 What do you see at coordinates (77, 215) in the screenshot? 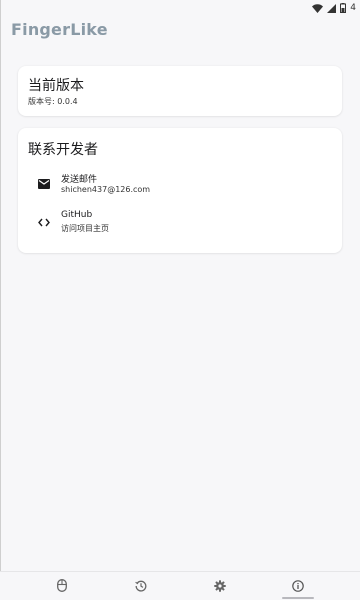
I see `github-title: GitHub` at bounding box center [77, 215].